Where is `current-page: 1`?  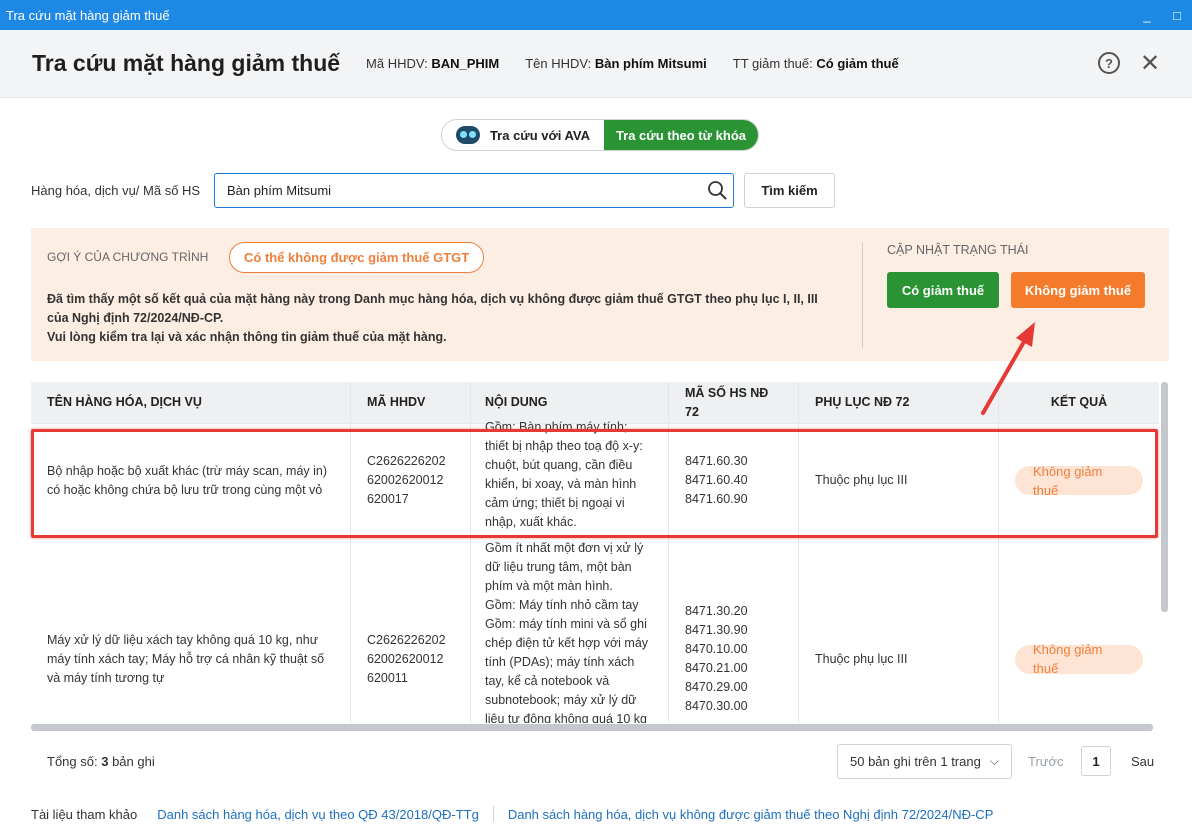
current-page: 1 is located at coordinates (1096, 761).